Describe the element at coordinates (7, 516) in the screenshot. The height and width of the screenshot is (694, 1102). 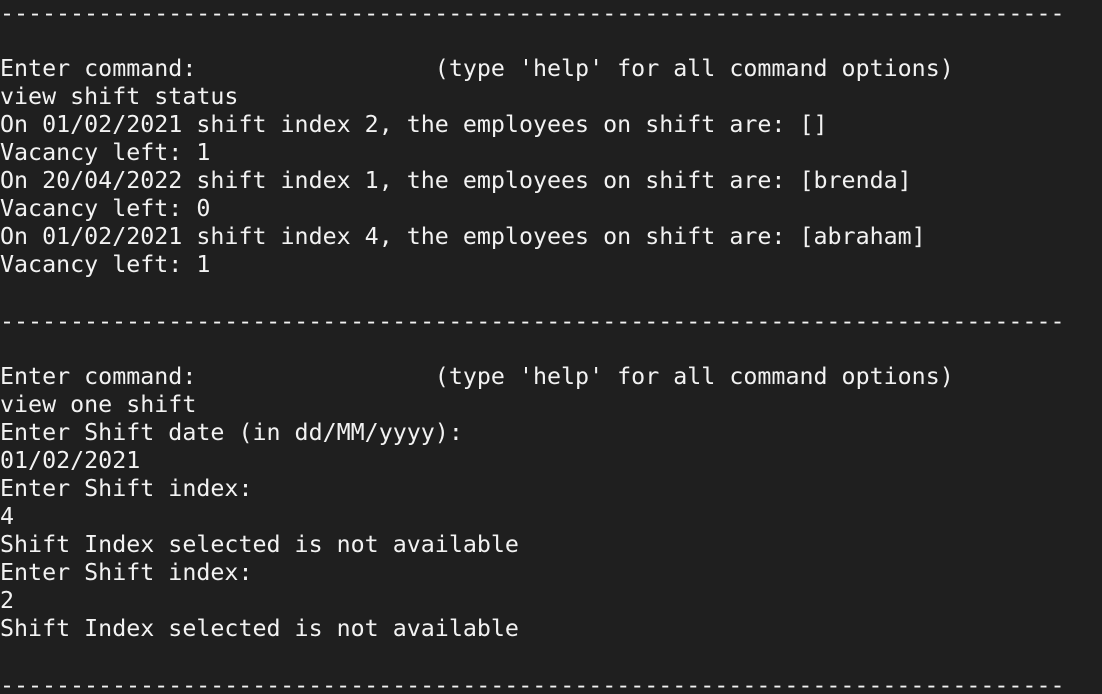
I see `user-input-line: 4` at that location.